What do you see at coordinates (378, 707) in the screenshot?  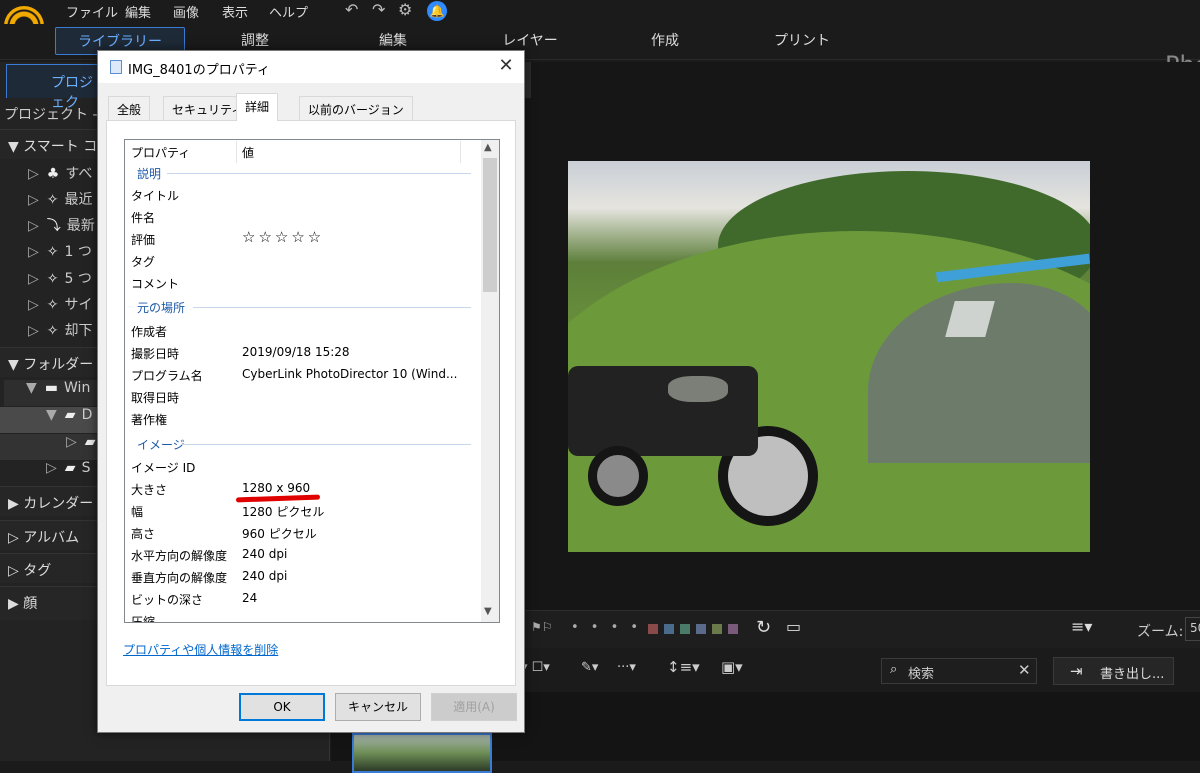 I see `cancel-button: キャンセル` at bounding box center [378, 707].